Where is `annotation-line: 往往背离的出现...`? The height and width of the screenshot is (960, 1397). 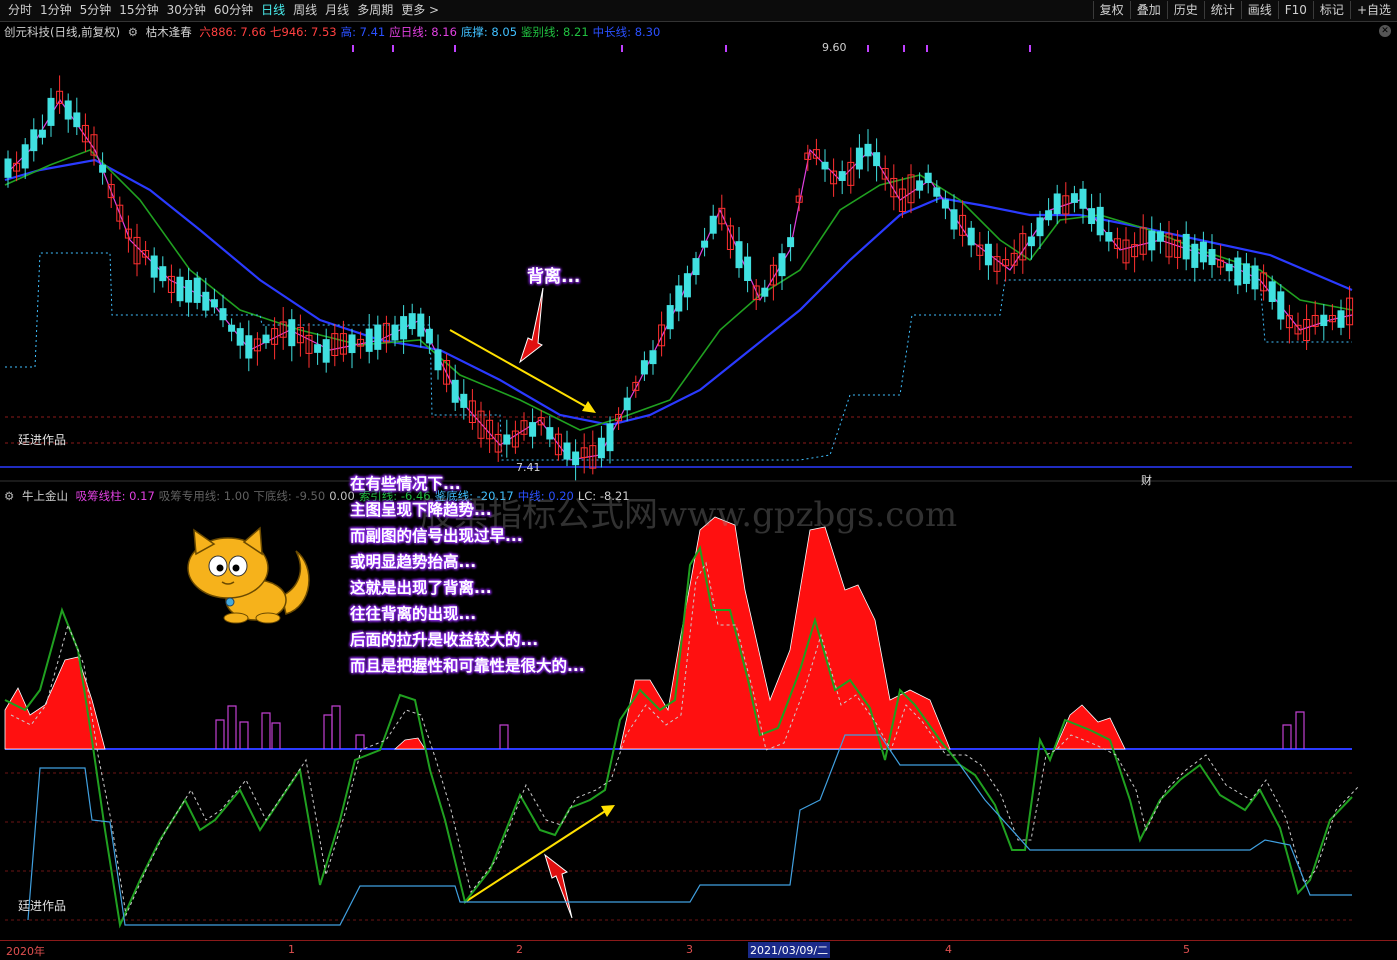
annotation-line: 往往背离的出现... is located at coordinates (413, 614).